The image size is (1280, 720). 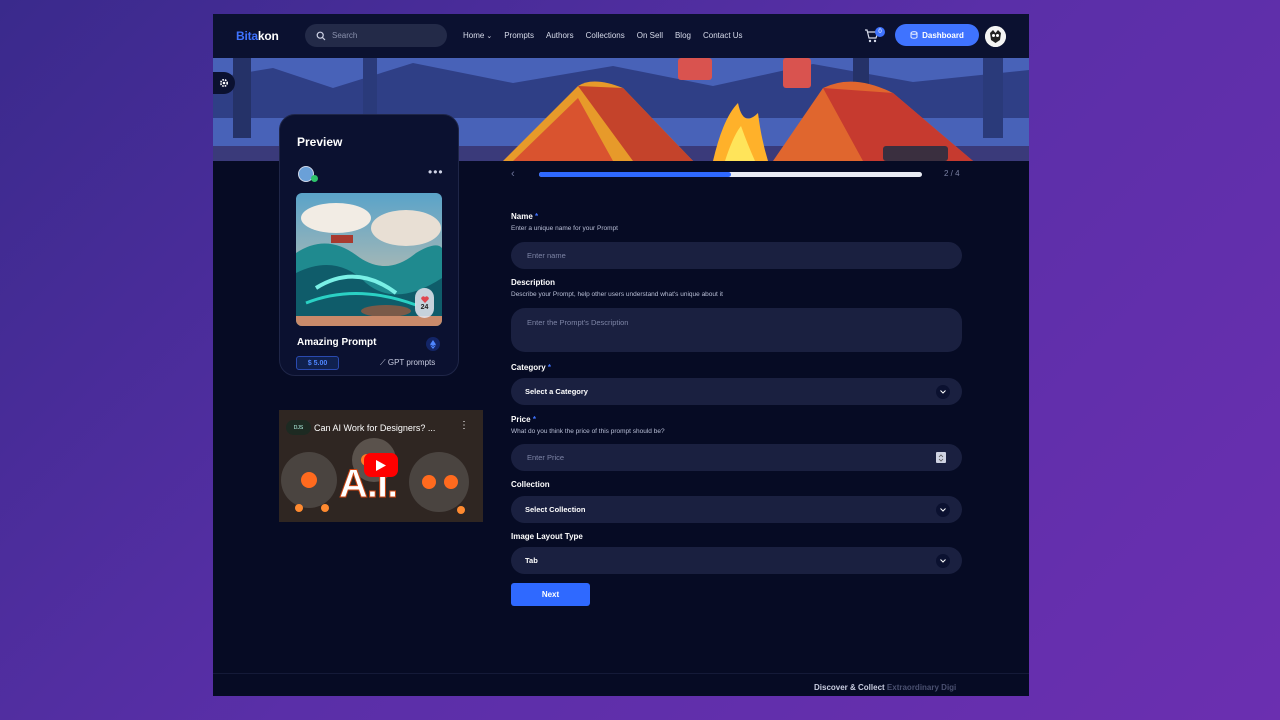 What do you see at coordinates (433, 344) in the screenshot?
I see `ethereum-icon` at bounding box center [433, 344].